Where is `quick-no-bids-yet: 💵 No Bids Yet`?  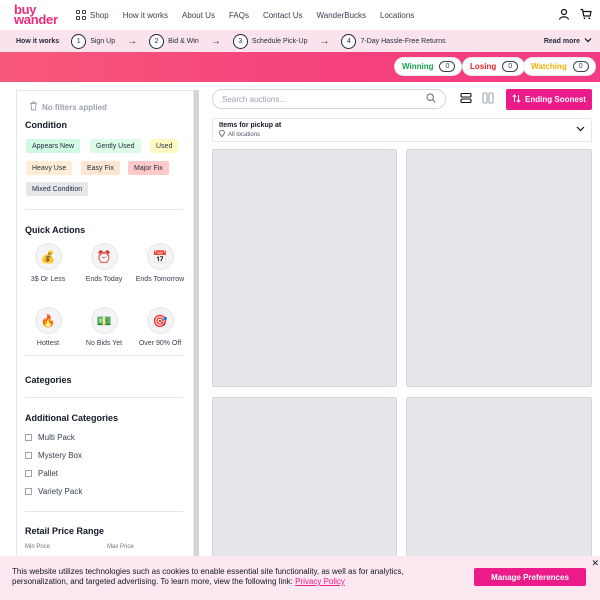 quick-no-bids-yet: 💵 No Bids Yet is located at coordinates (104, 328).